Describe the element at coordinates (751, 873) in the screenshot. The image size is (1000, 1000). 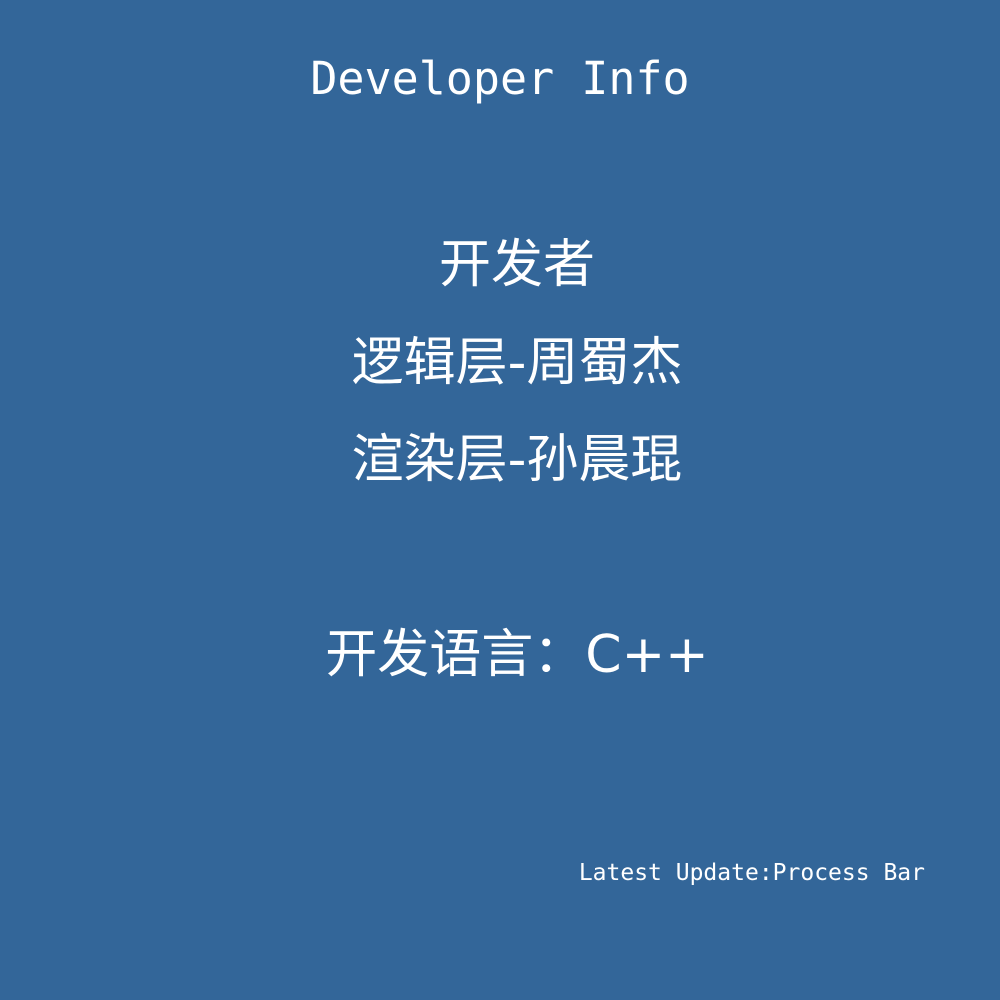
I see `latest-update-note: Latest Update:Process Bar` at that location.